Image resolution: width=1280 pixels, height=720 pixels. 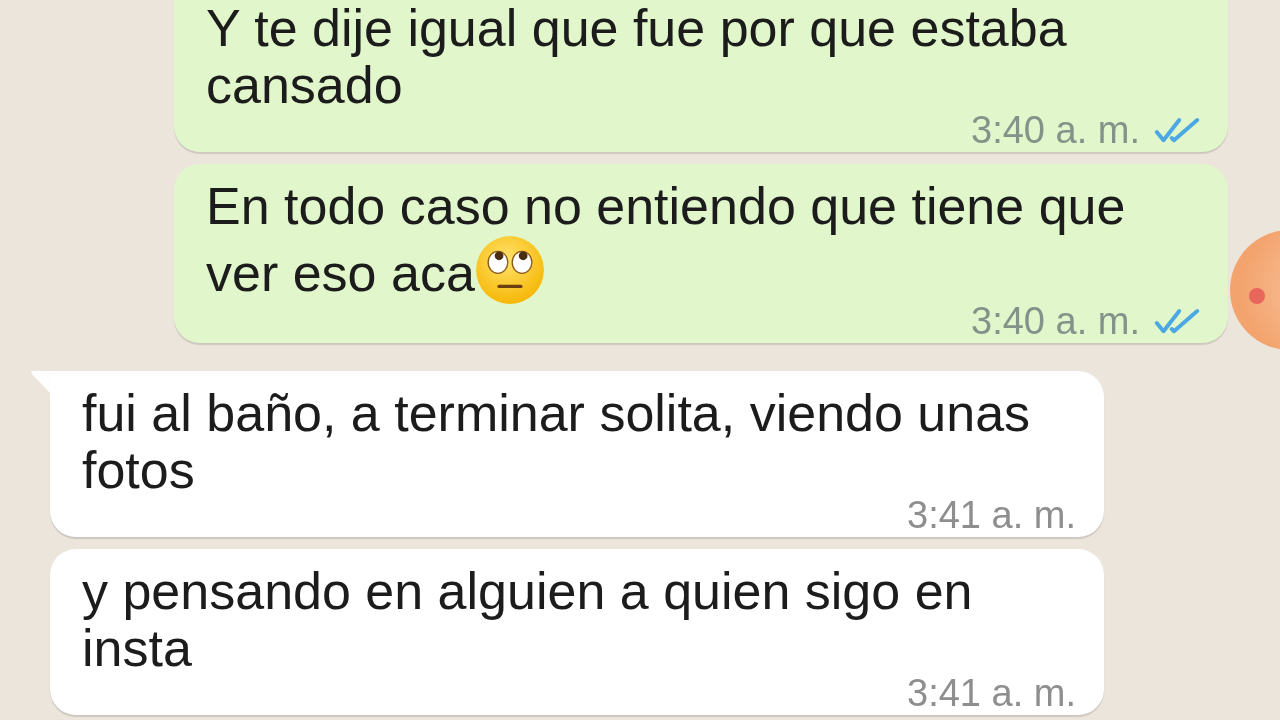 I want to click on message-text: En todo caso no entiendo que tiene que ver eso aca, so click(x=703, y=241).